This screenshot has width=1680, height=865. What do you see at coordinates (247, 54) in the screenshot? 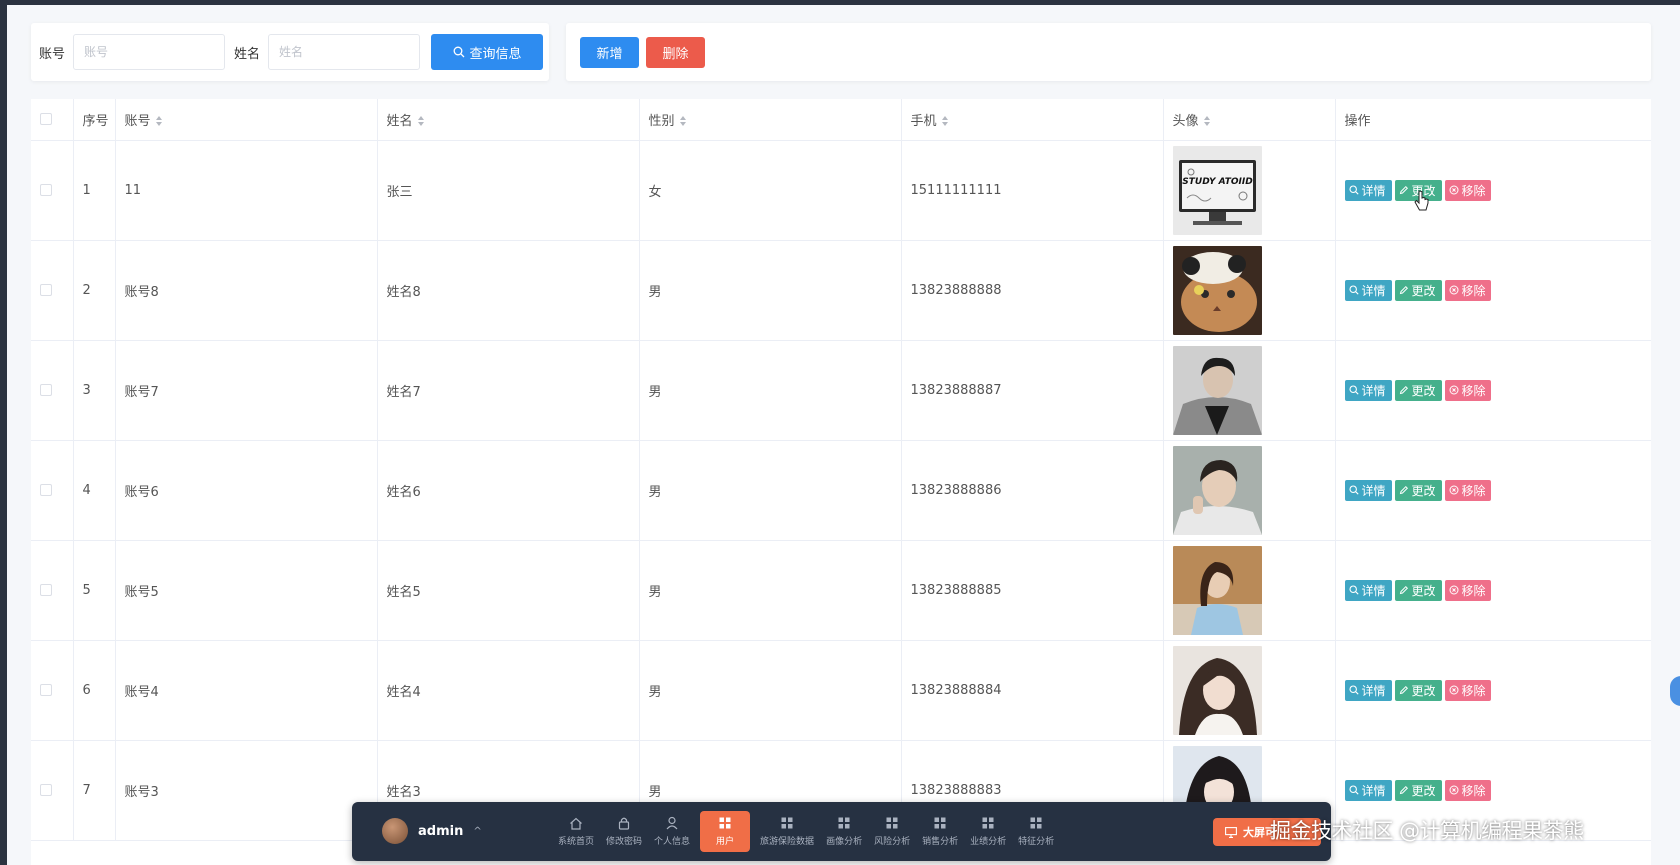
I see `name-label: 姓名` at bounding box center [247, 54].